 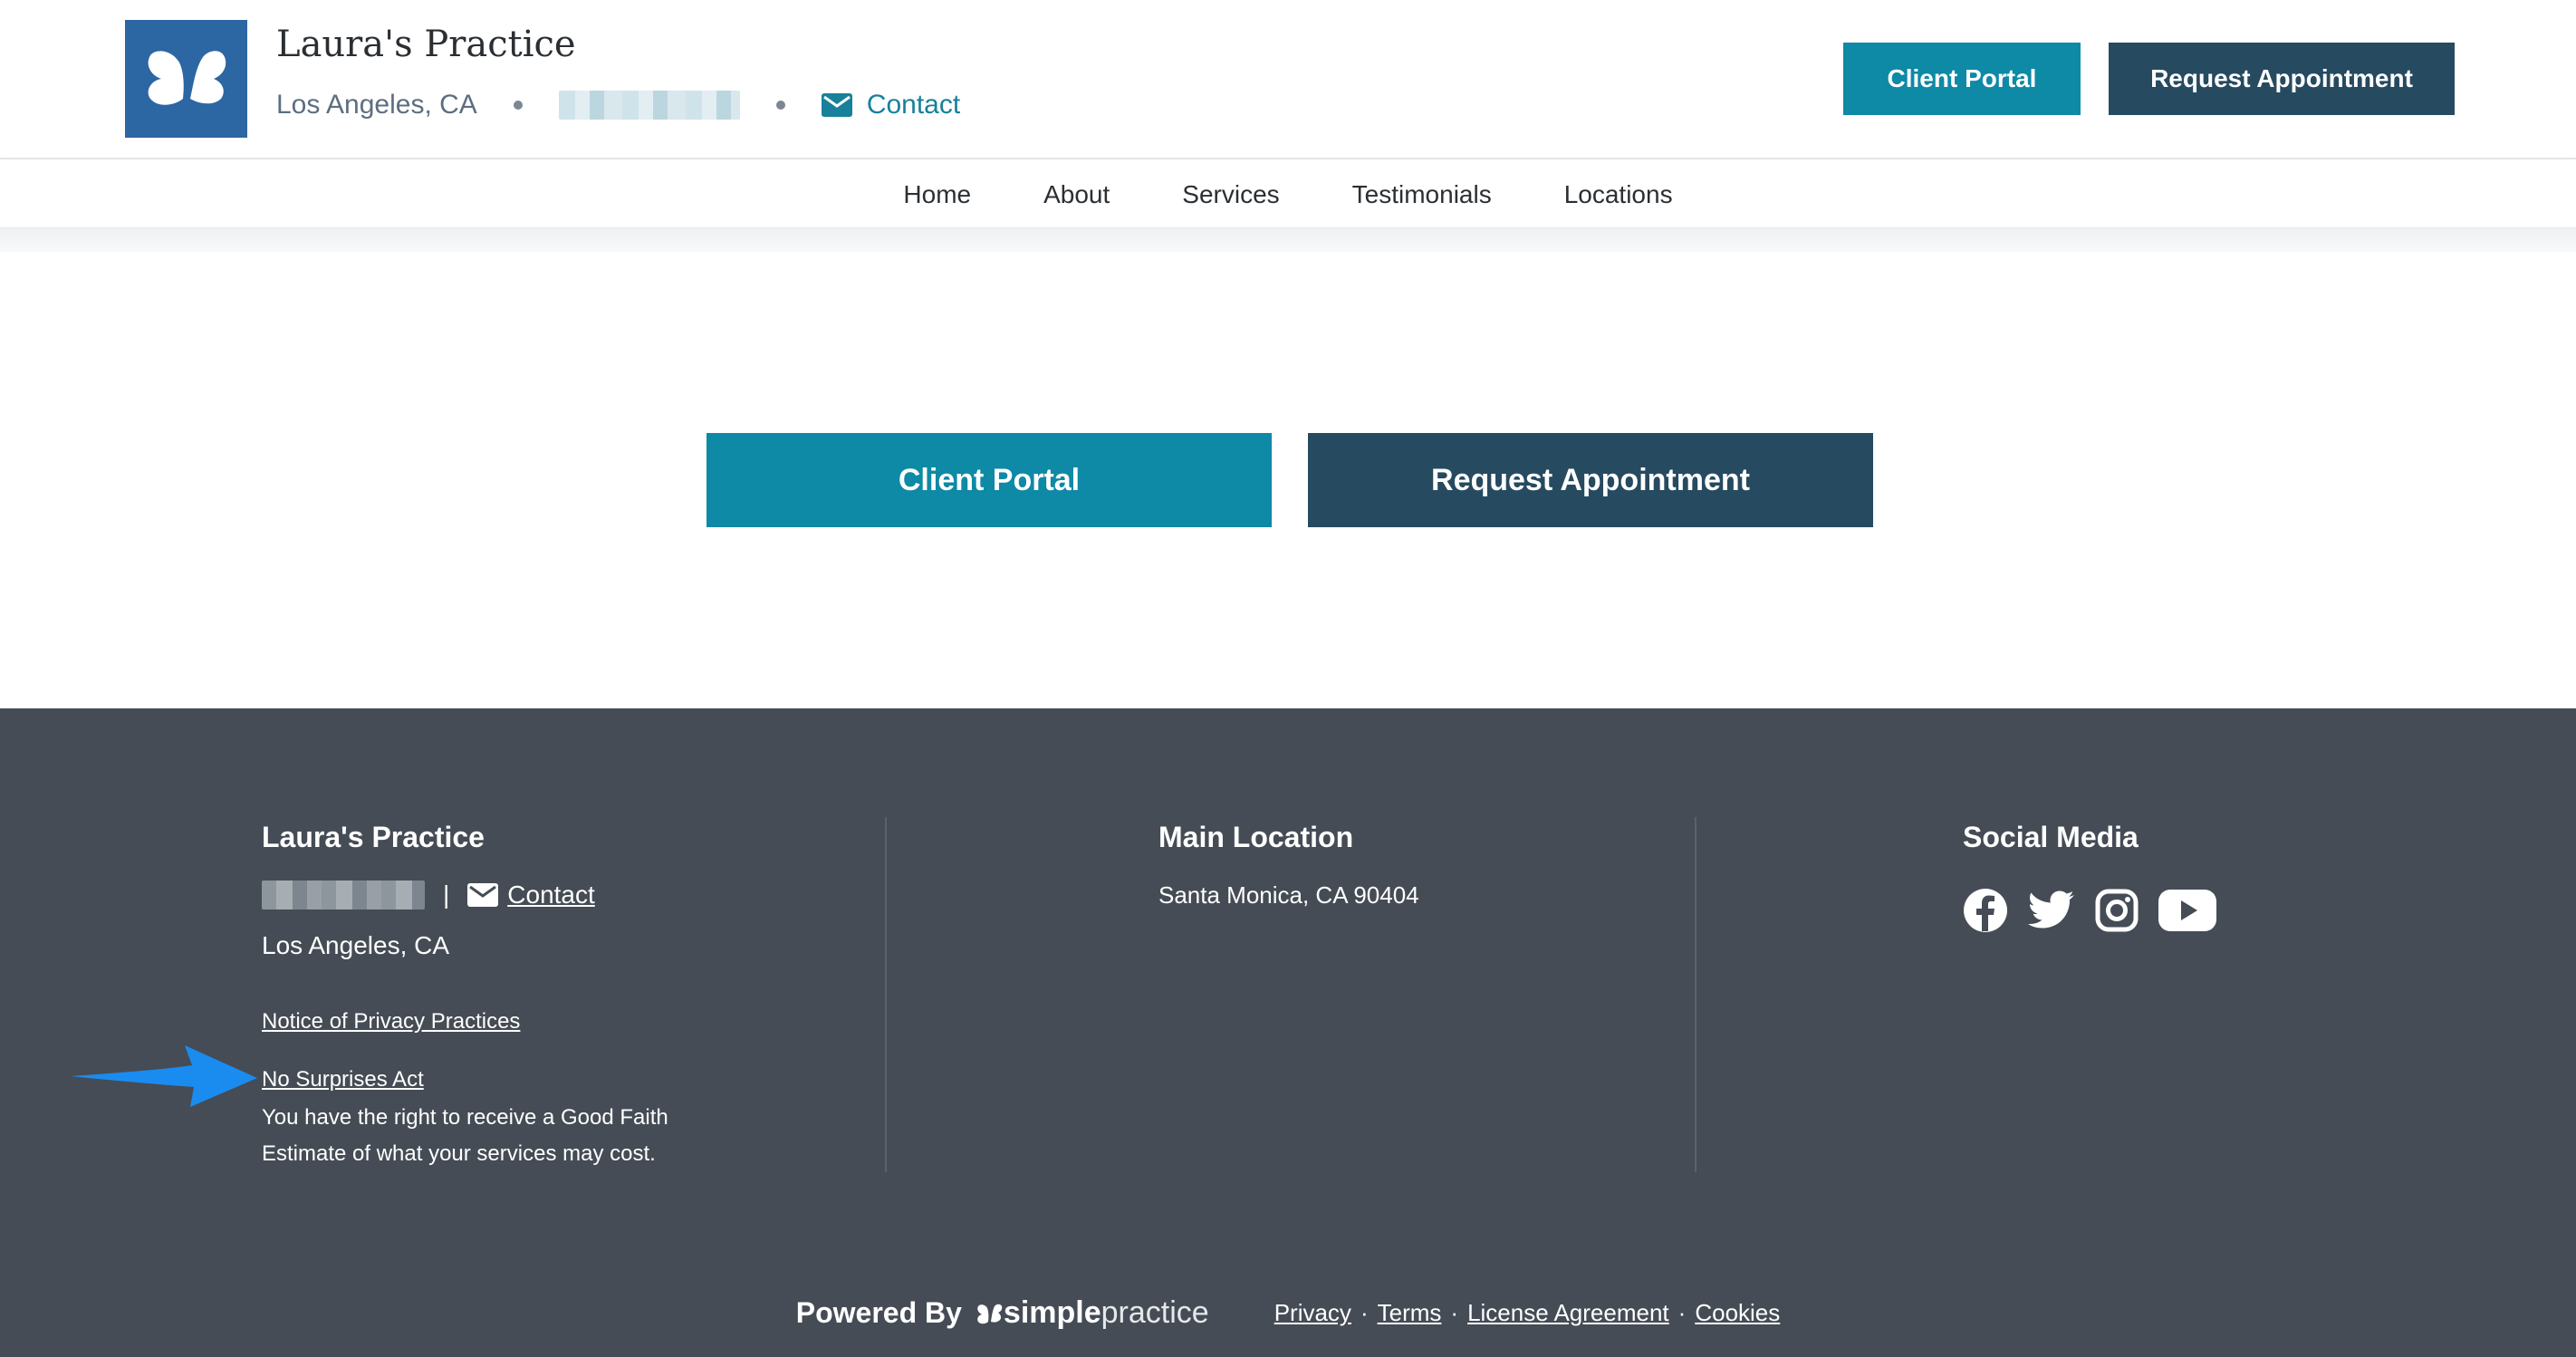 I want to click on cookies-link: Cookies, so click(x=1737, y=1313).